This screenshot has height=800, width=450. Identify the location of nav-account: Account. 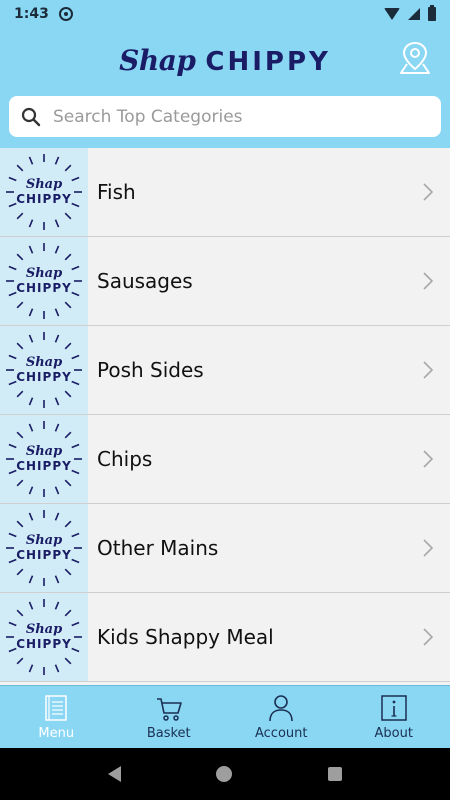
(281, 717).